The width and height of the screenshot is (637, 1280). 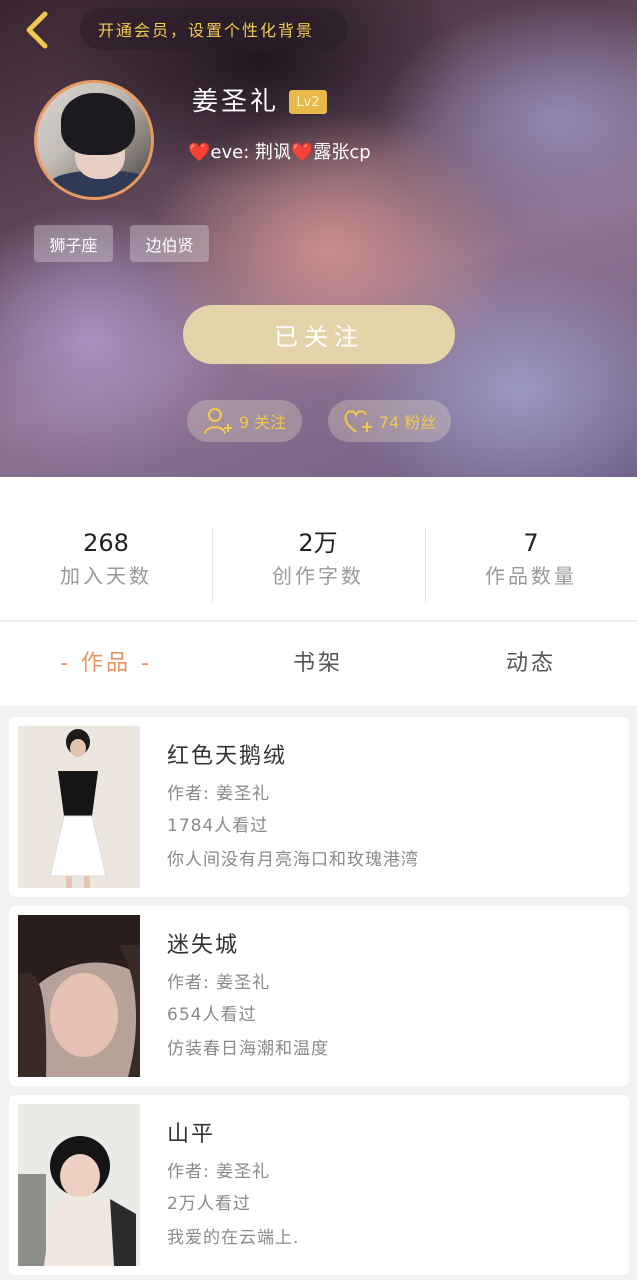 I want to click on stats-row: 268 加入天数 2万 创作字数 7 作品数量, so click(x=318, y=549).